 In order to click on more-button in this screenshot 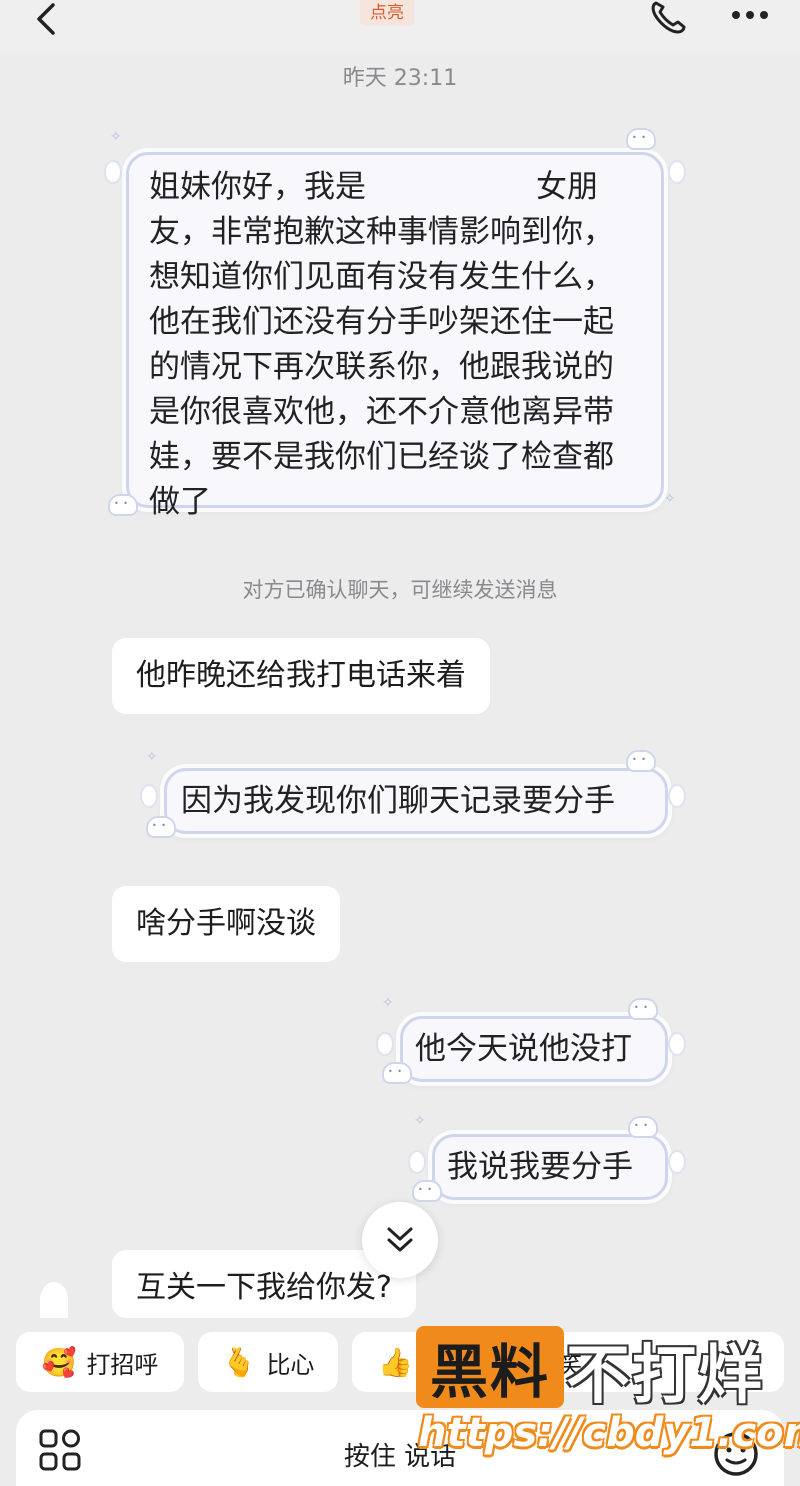, I will do `click(750, 15)`.